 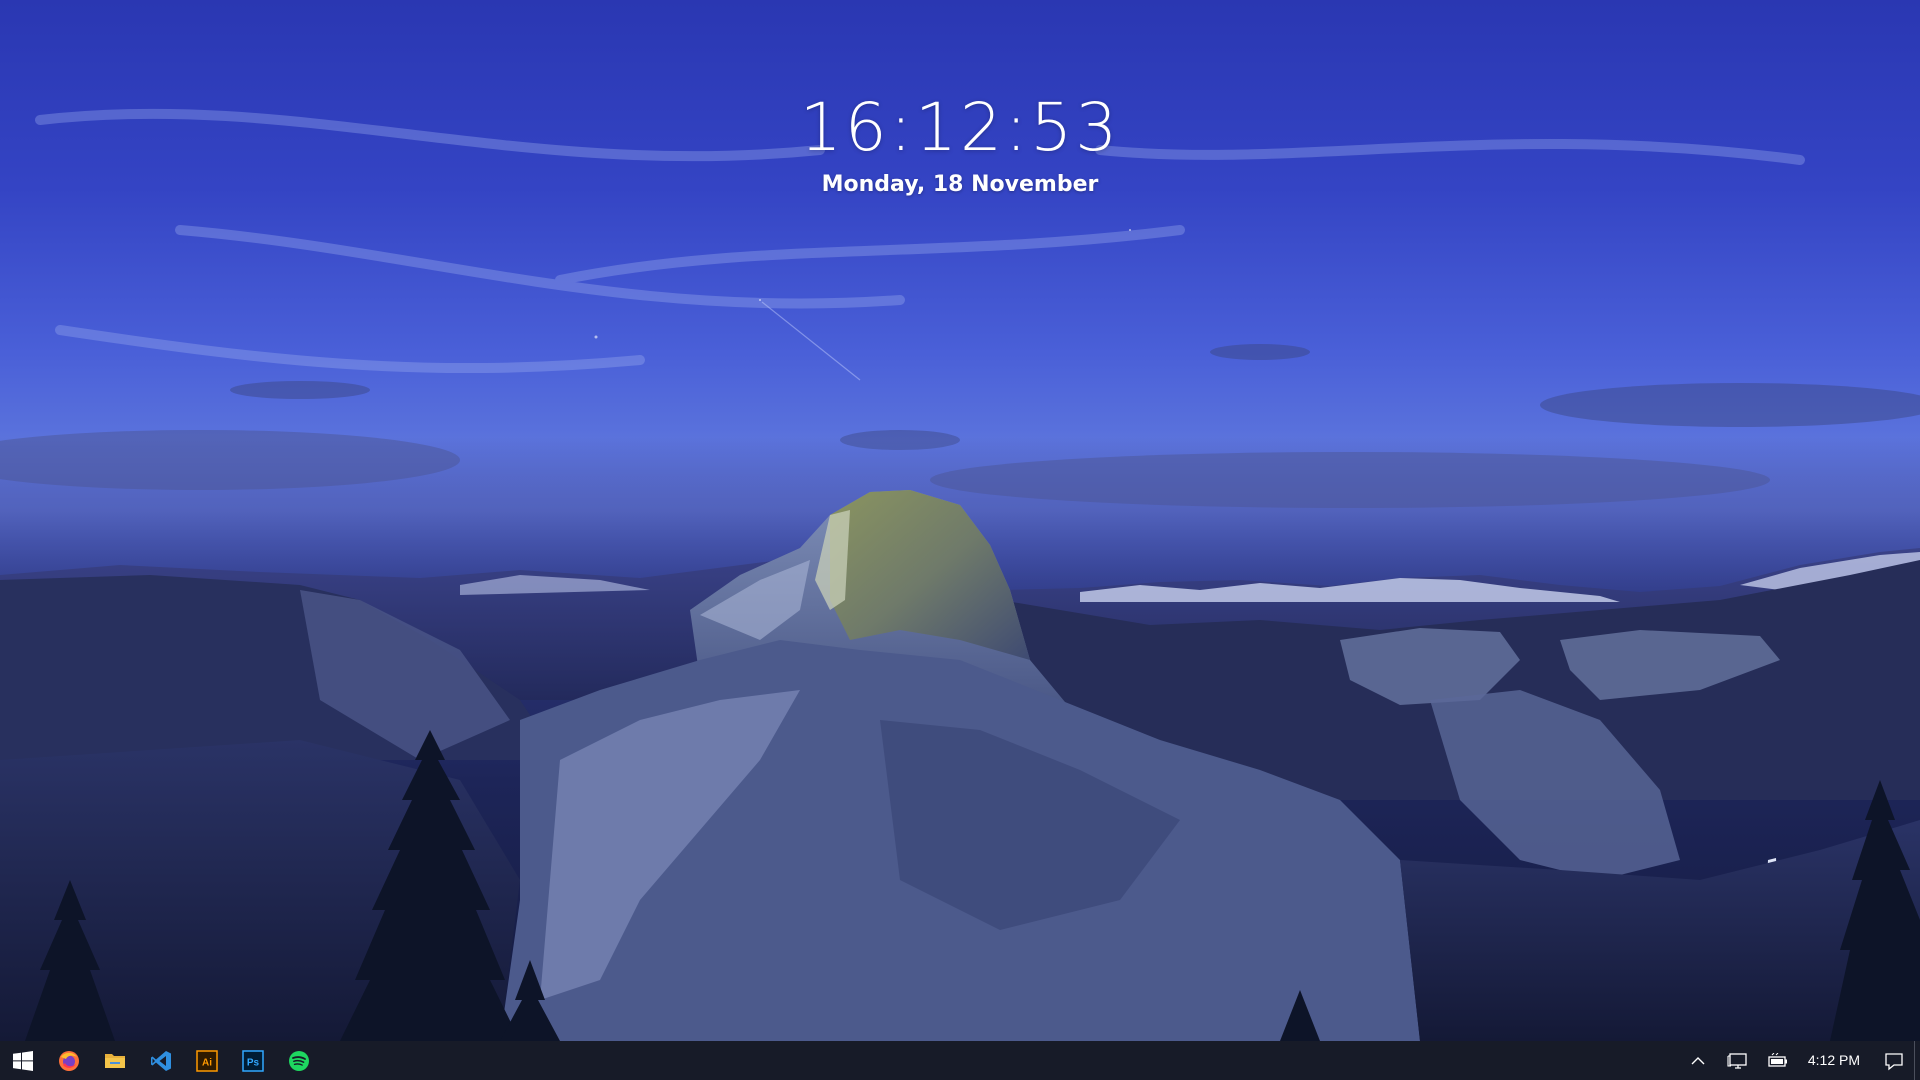 What do you see at coordinates (1917, 1060) in the screenshot?
I see `show-desktop-button` at bounding box center [1917, 1060].